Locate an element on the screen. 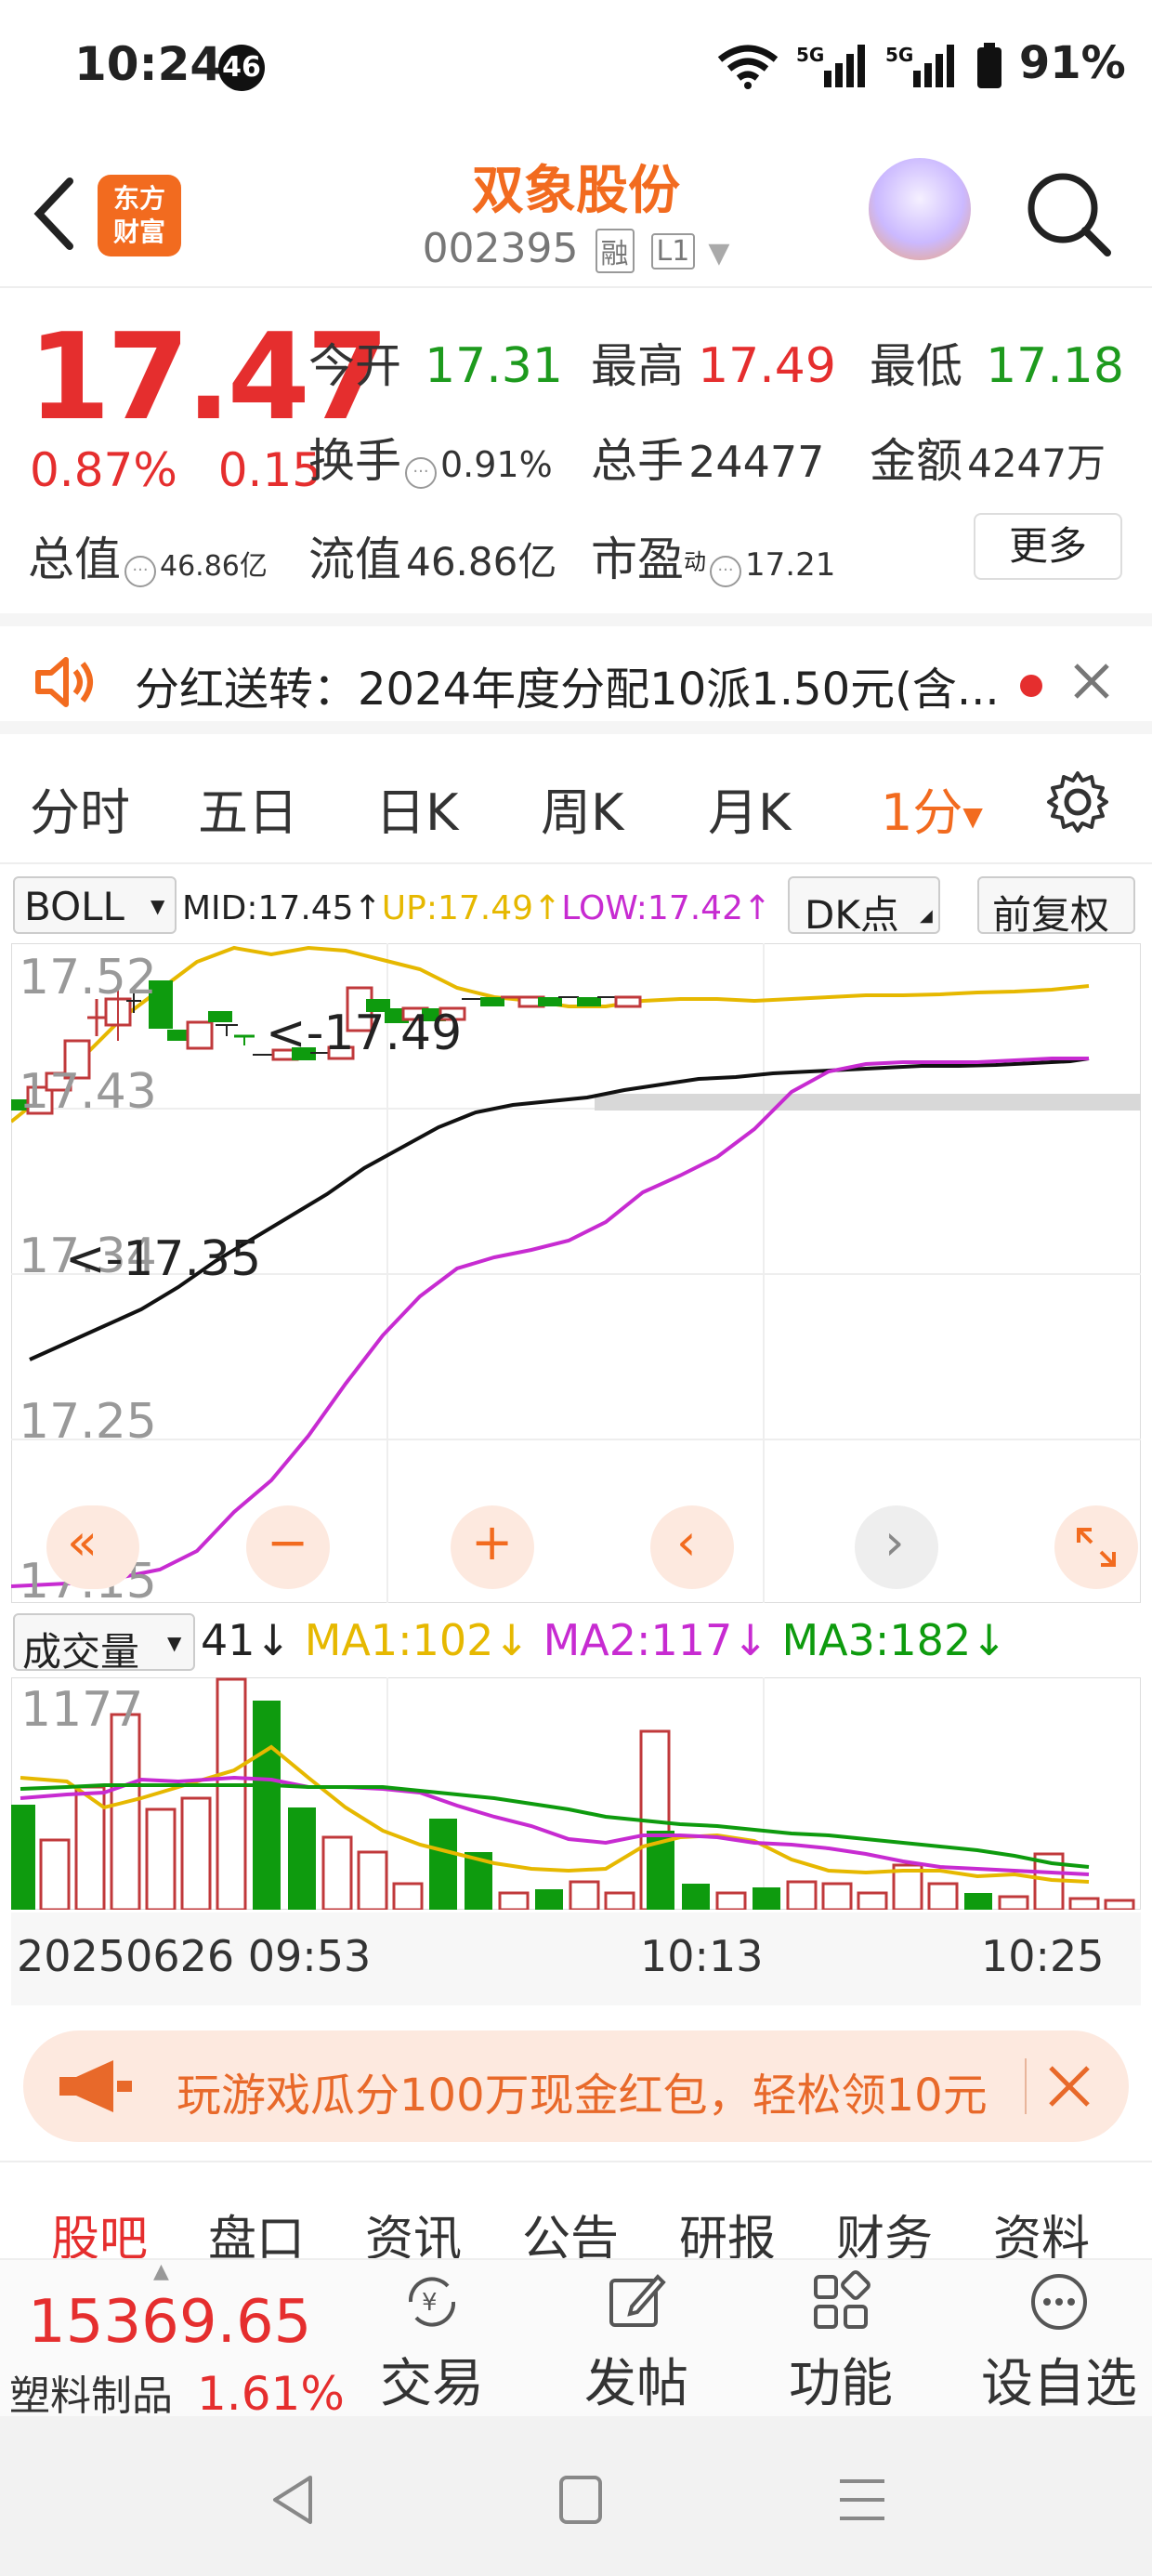  low-label: 最低 is located at coordinates (916, 366).